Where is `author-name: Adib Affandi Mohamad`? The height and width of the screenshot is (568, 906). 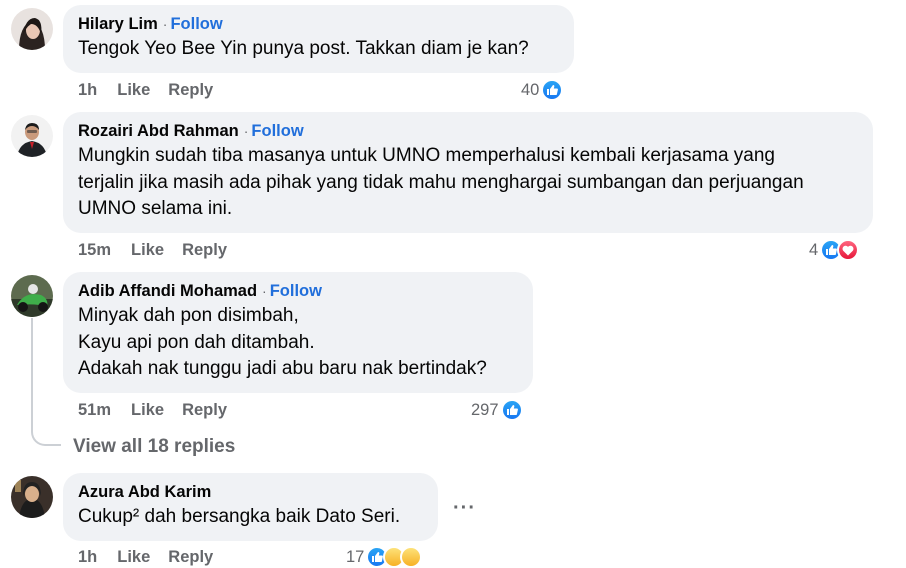 author-name: Adib Affandi Mohamad is located at coordinates (167, 291).